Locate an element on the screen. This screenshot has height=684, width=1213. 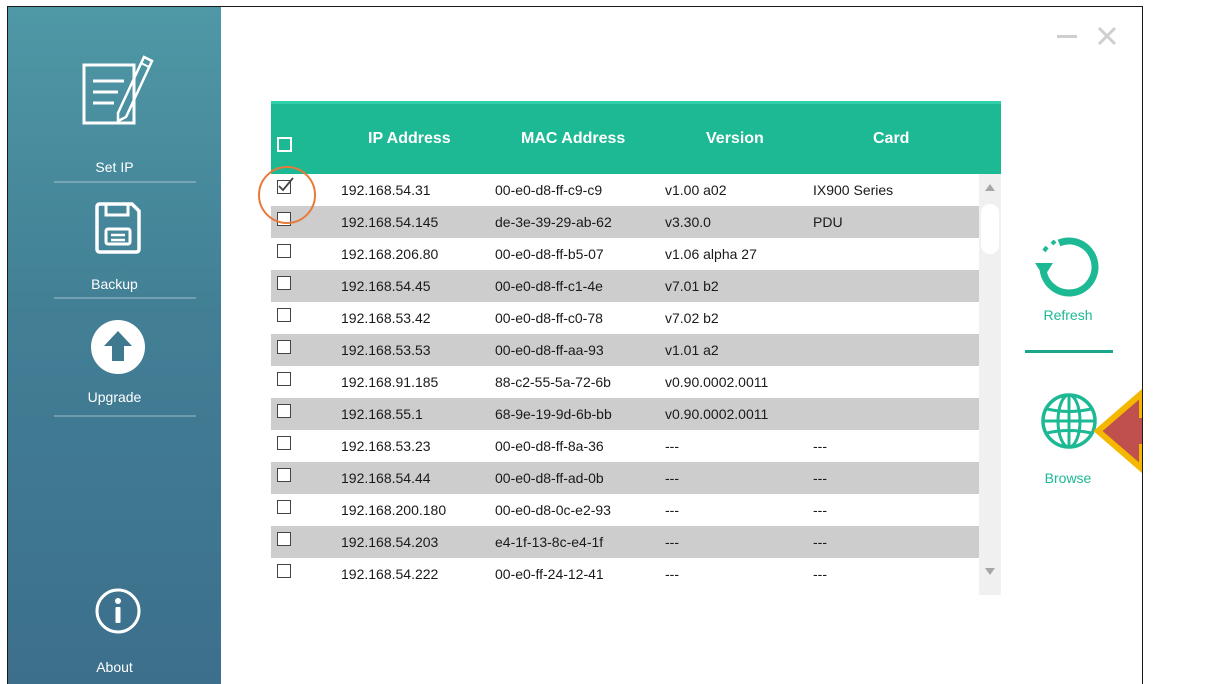
refresh-button: Refresh is located at coordinates (1068, 281).